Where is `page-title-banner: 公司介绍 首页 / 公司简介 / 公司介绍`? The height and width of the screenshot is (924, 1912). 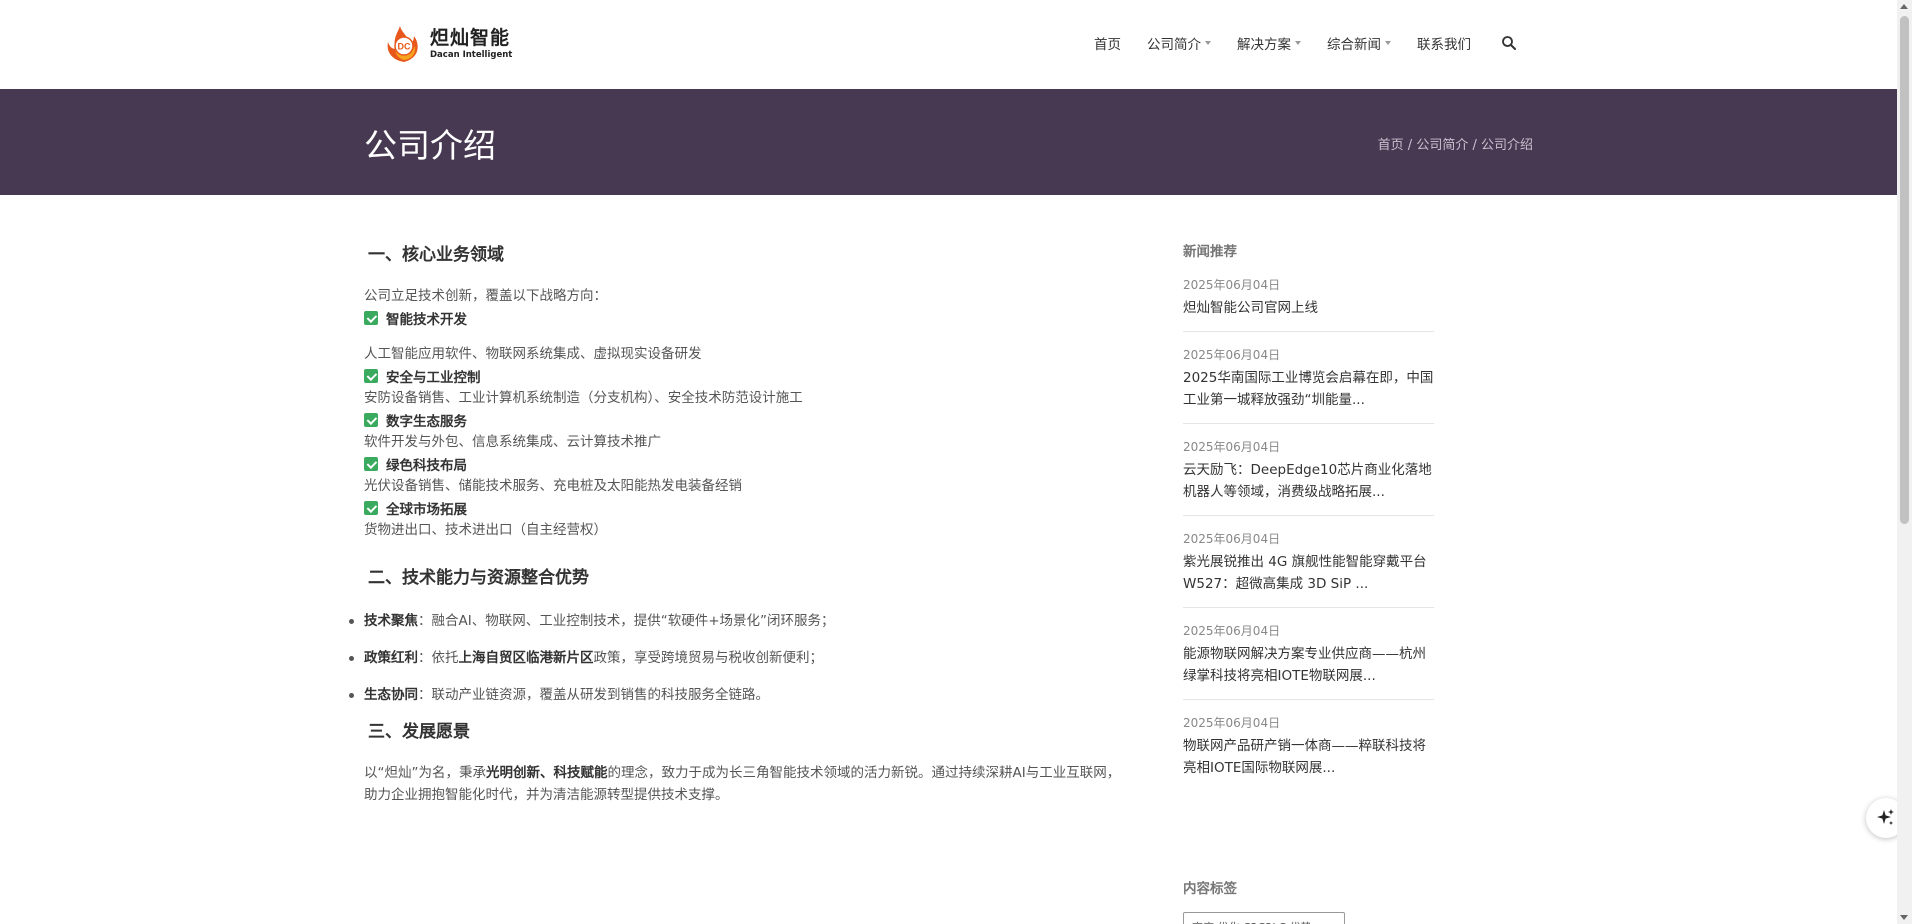 page-title-banner: 公司介绍 首页 / 公司简介 / 公司介绍 is located at coordinates (948, 142).